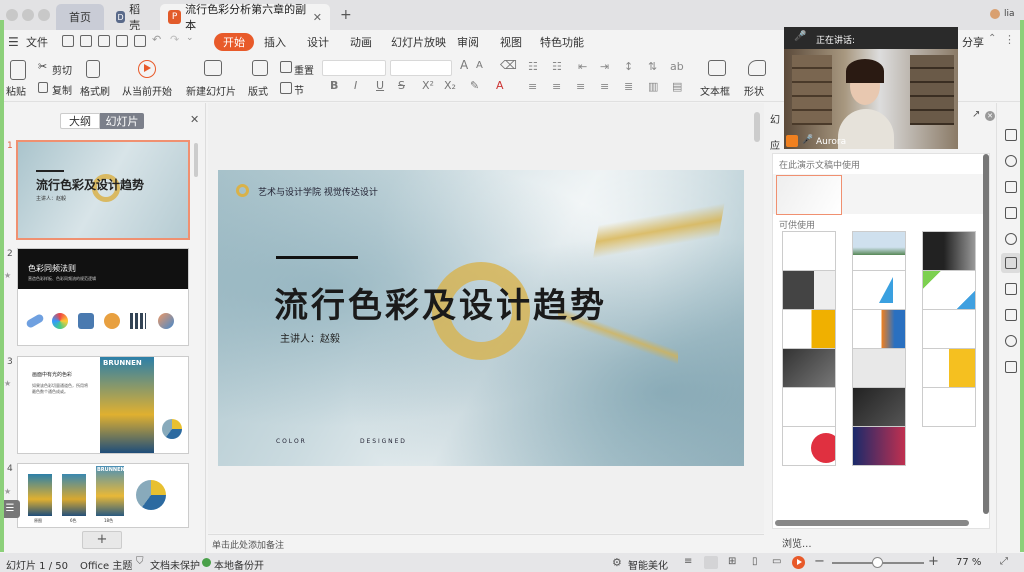 The height and width of the screenshot is (572, 1024). I want to click on decrease-font-icon: A, so click(479, 65).